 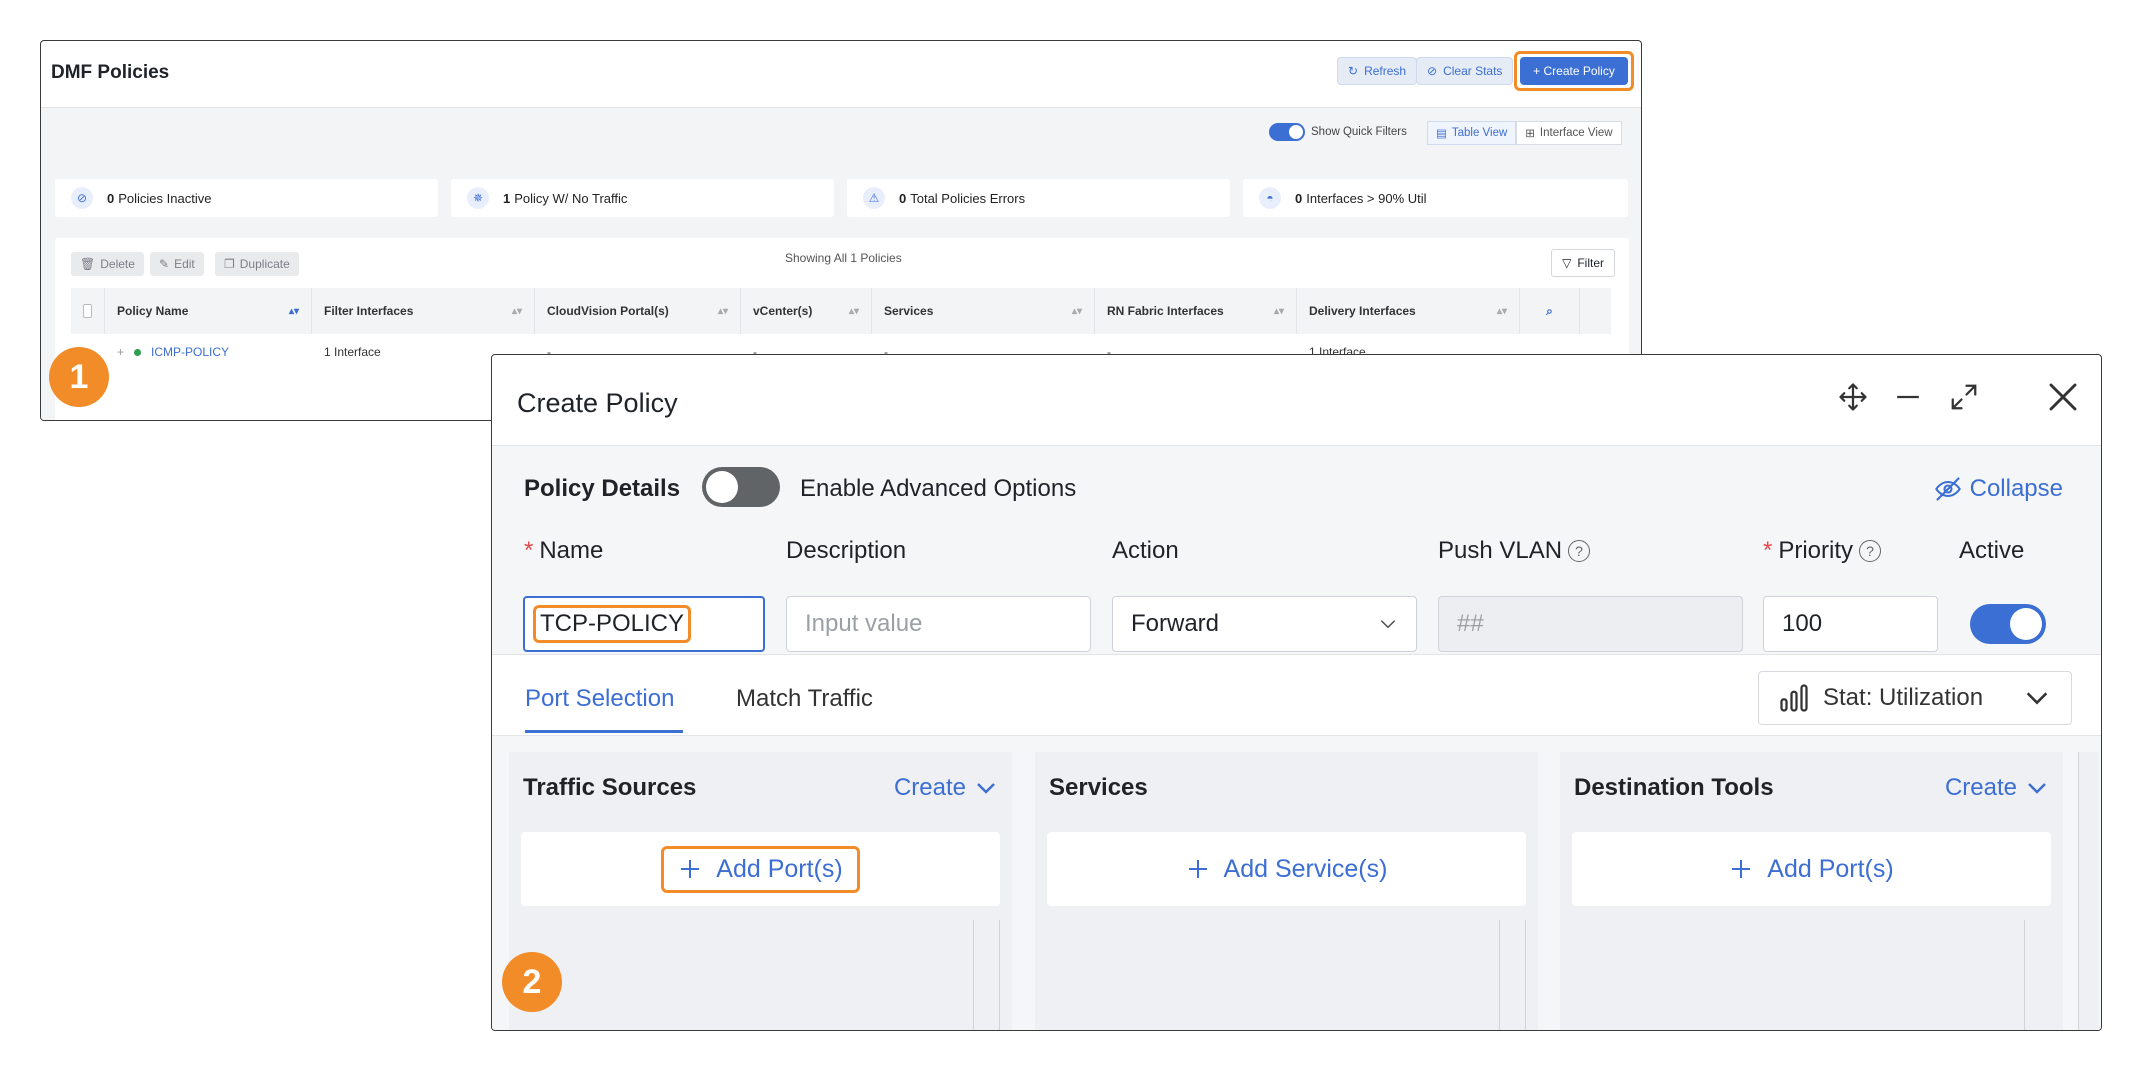 What do you see at coordinates (938, 488) in the screenshot?
I see `advanced-options-label: Enable Advanced Options` at bounding box center [938, 488].